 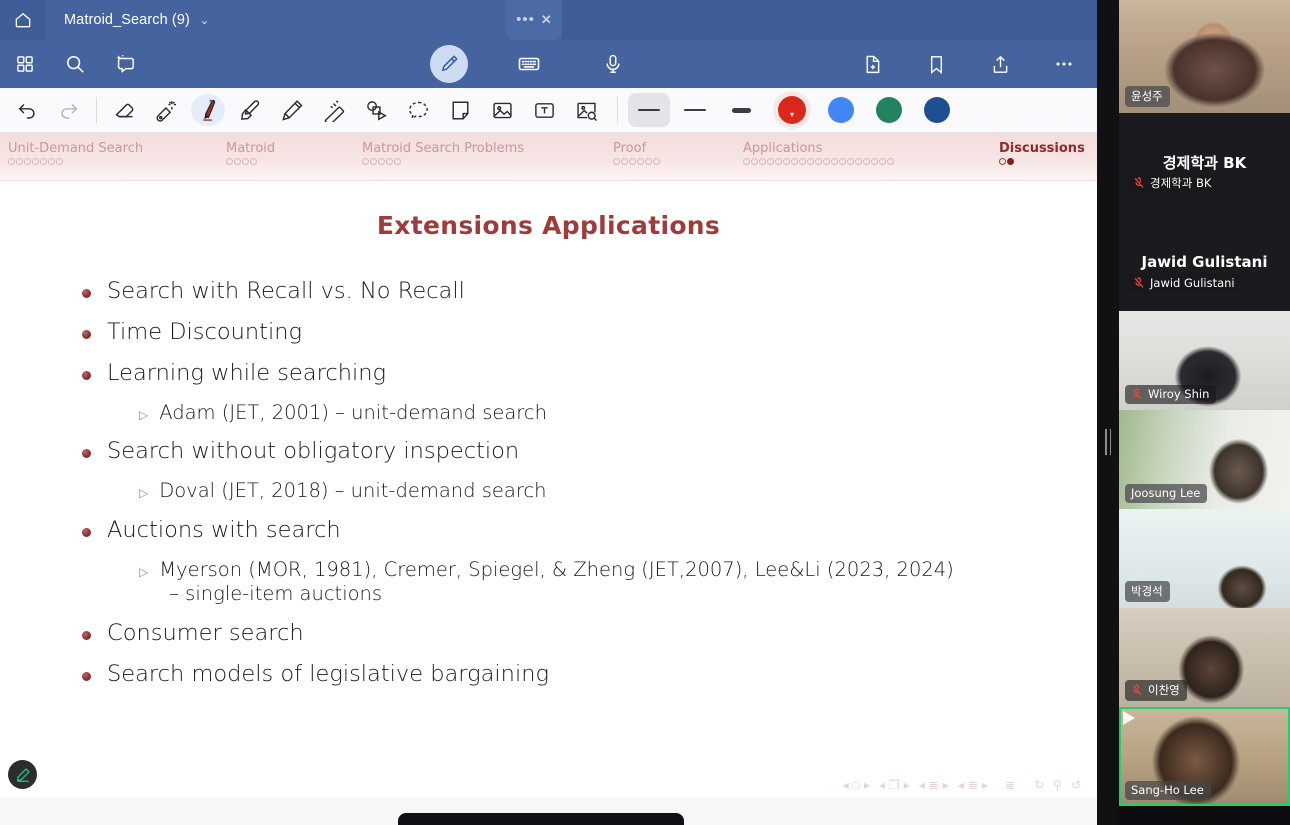 What do you see at coordinates (529, 64) in the screenshot?
I see `keyboard-button` at bounding box center [529, 64].